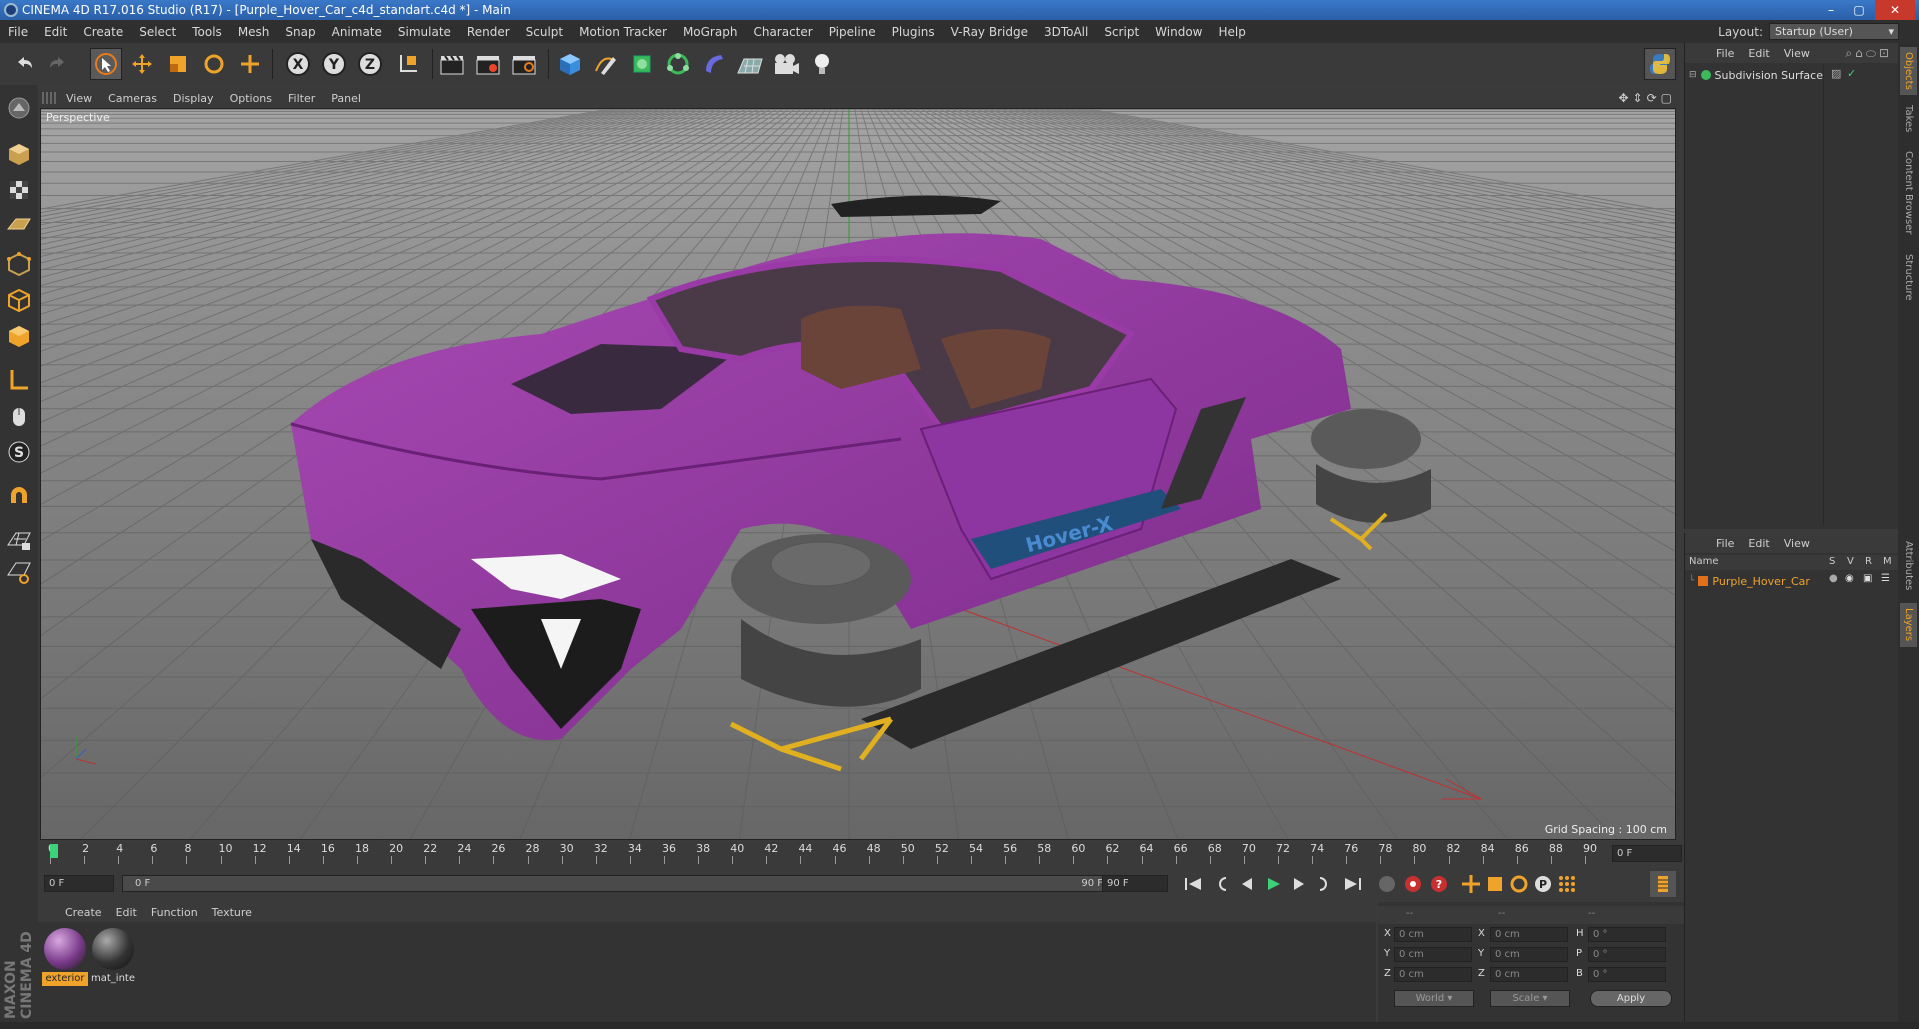 Image resolution: width=1919 pixels, height=1029 pixels. I want to click on viewport-navigation-icons: ✥⇕⟳▢, so click(1647, 98).